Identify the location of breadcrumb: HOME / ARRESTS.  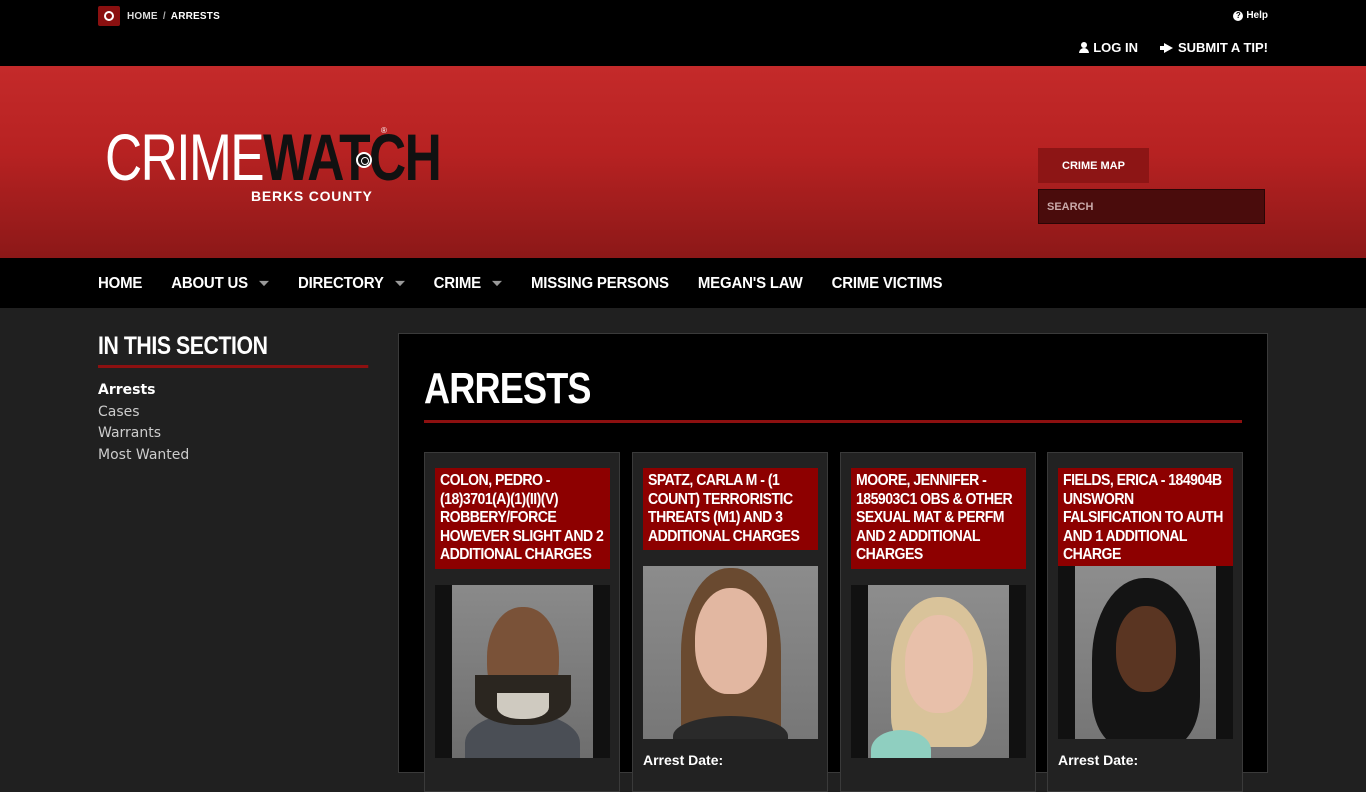
(173, 16).